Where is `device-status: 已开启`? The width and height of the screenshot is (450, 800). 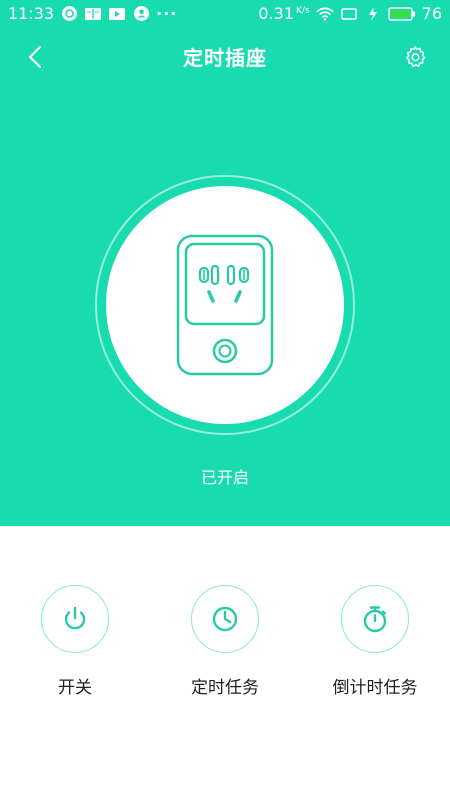 device-status: 已开启 is located at coordinates (224, 477).